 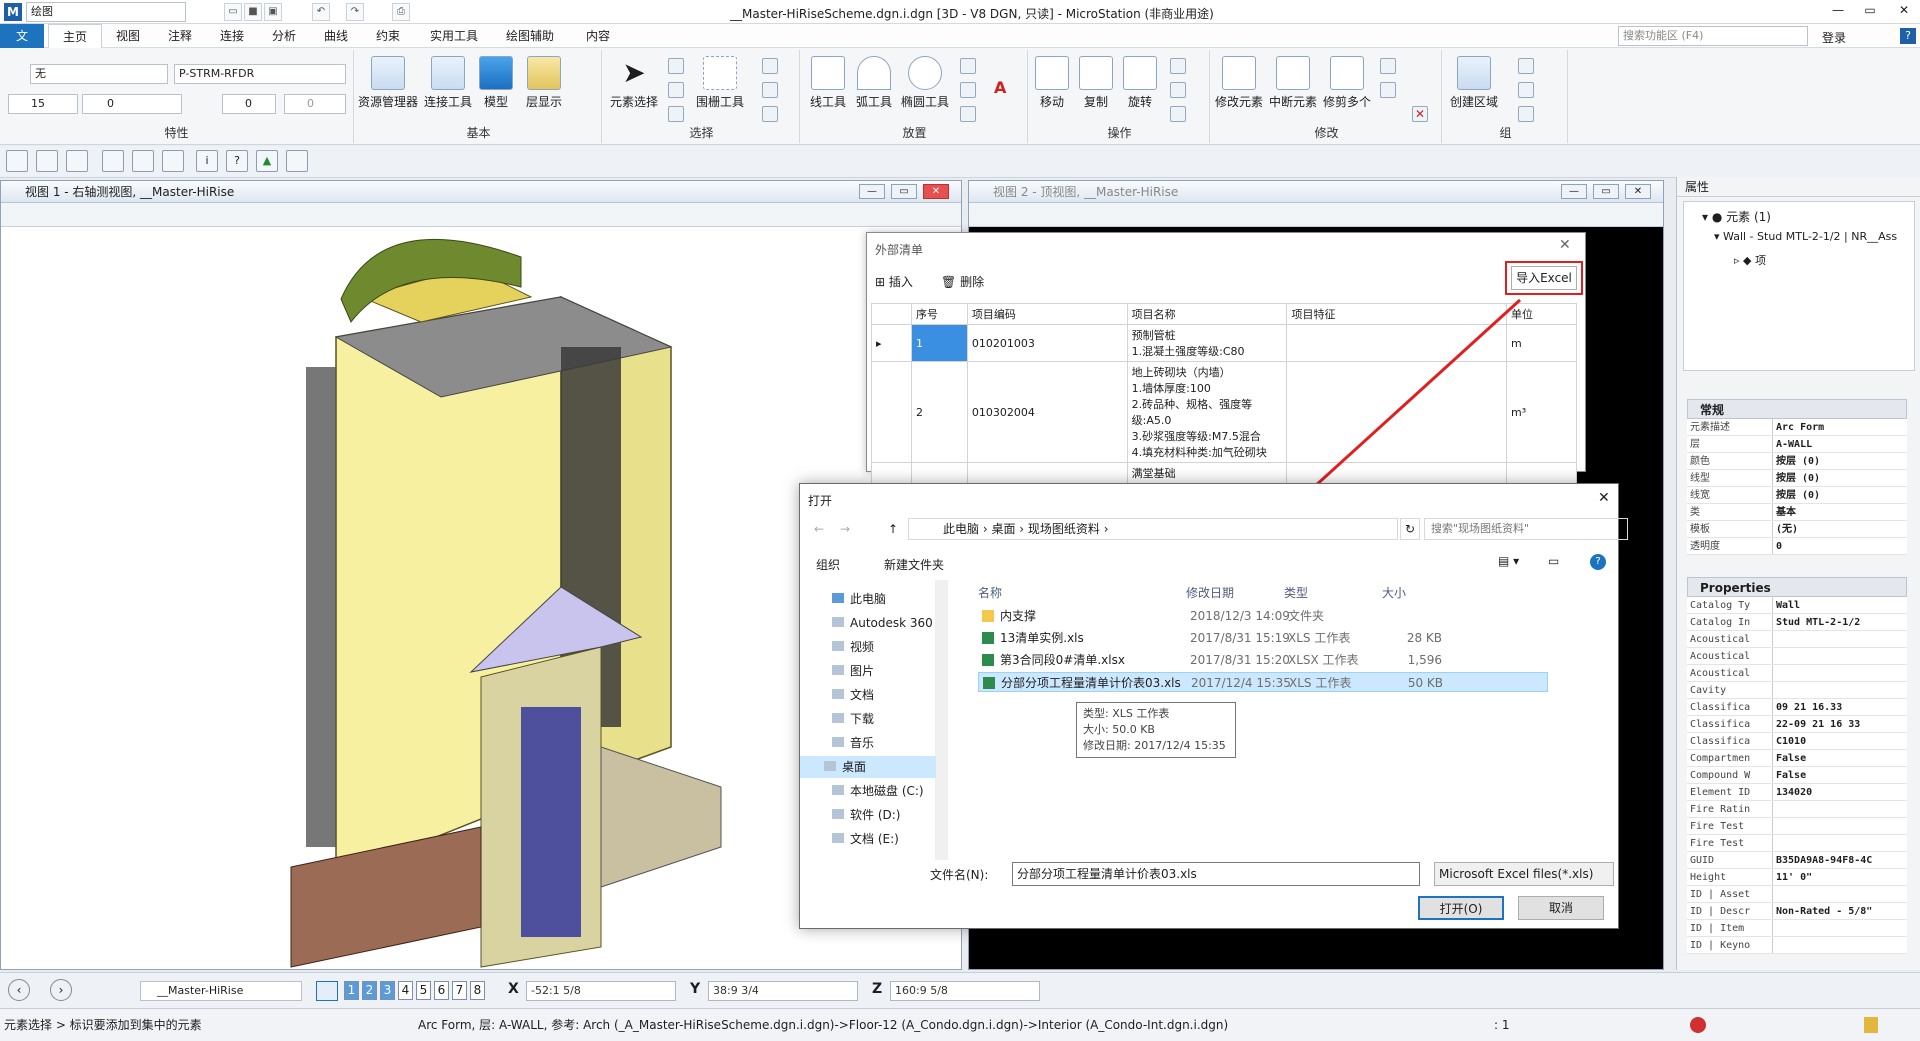 What do you see at coordinates (530, 36) in the screenshot?
I see `tab-drawing-aids: 绘图辅助` at bounding box center [530, 36].